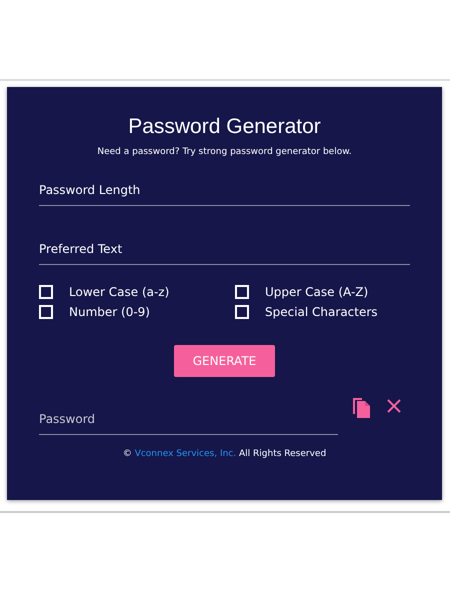  Describe the element at coordinates (224, 152) in the screenshot. I see `subtitle: Need a password? Try strong password generator below.` at that location.